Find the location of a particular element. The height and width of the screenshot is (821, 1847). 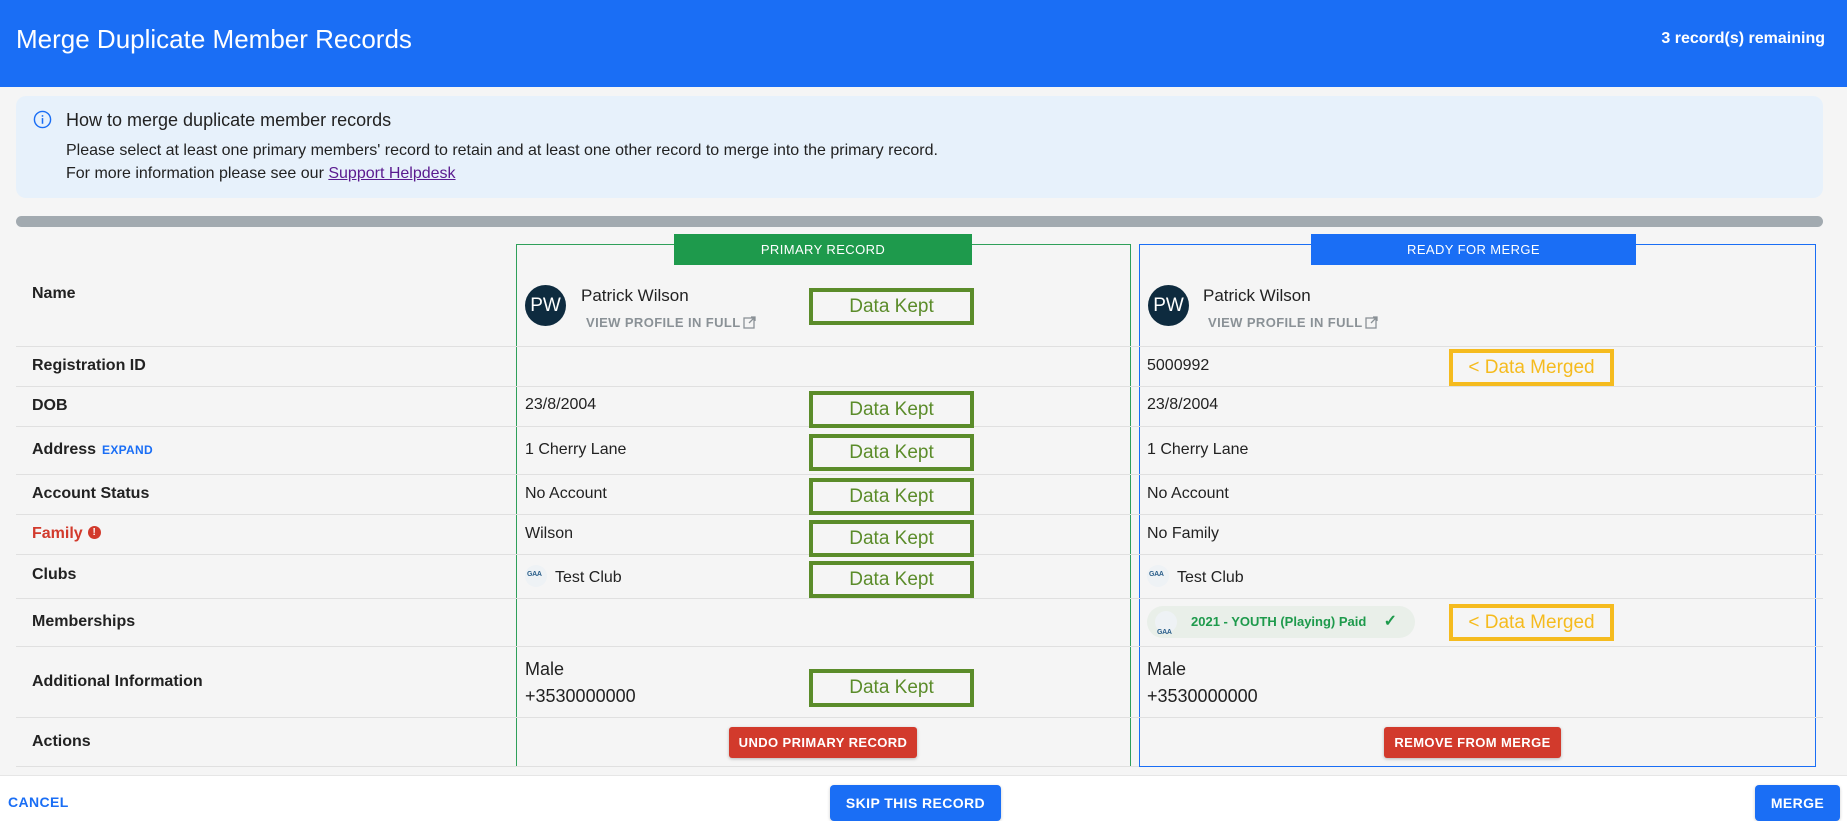

info-icon is located at coordinates (42, 119).